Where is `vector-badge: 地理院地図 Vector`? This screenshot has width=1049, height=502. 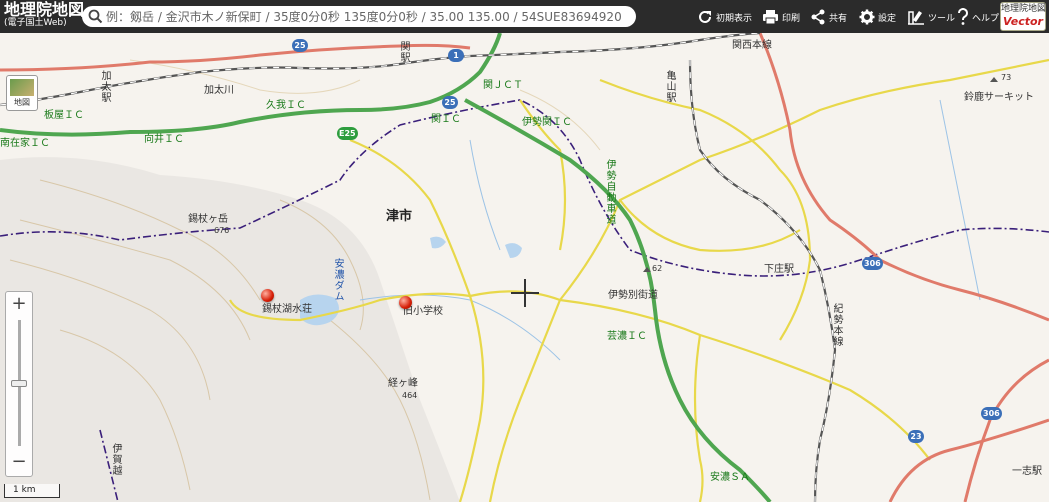 vector-badge: 地理院地図 Vector is located at coordinates (1023, 16).